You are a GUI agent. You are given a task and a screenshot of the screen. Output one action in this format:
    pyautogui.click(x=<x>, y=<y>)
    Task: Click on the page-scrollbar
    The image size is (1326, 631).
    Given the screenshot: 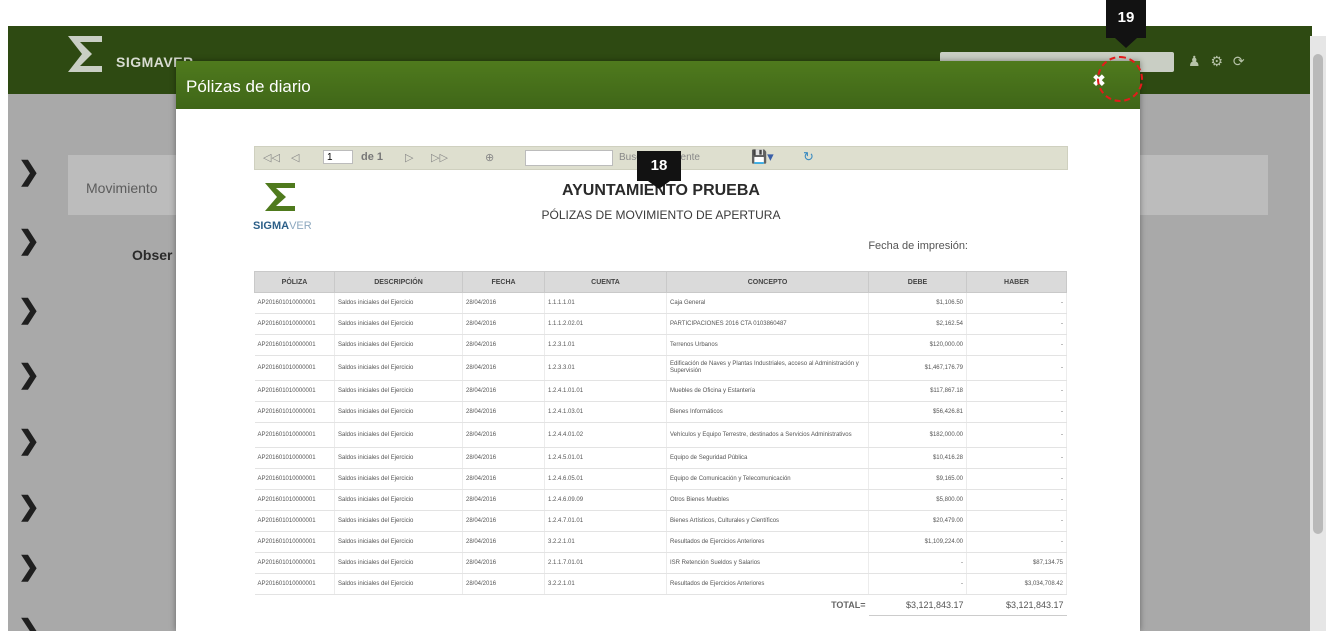 What is the action you would take?
    pyautogui.click(x=1318, y=333)
    